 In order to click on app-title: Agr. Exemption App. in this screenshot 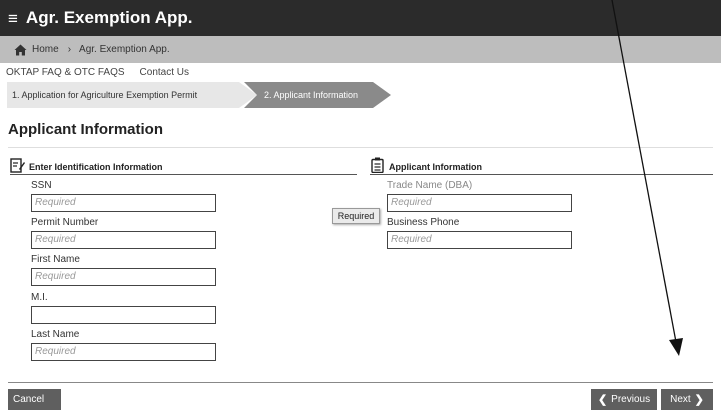, I will do `click(109, 17)`.